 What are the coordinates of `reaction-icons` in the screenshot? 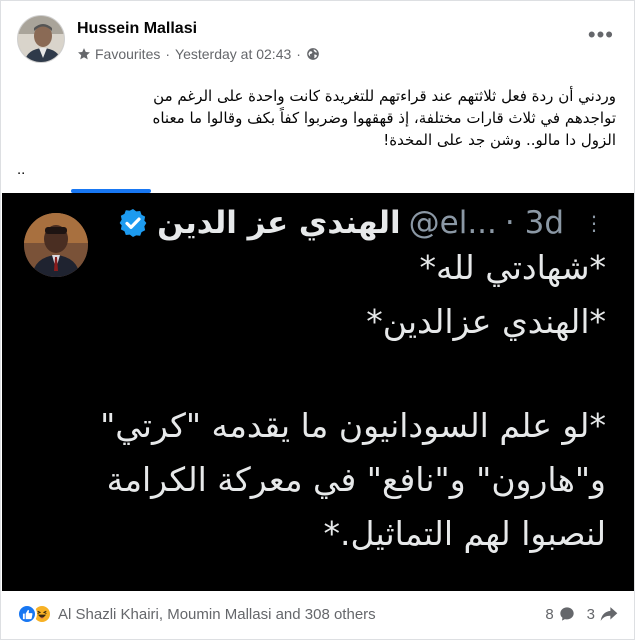 It's located at (34, 614).